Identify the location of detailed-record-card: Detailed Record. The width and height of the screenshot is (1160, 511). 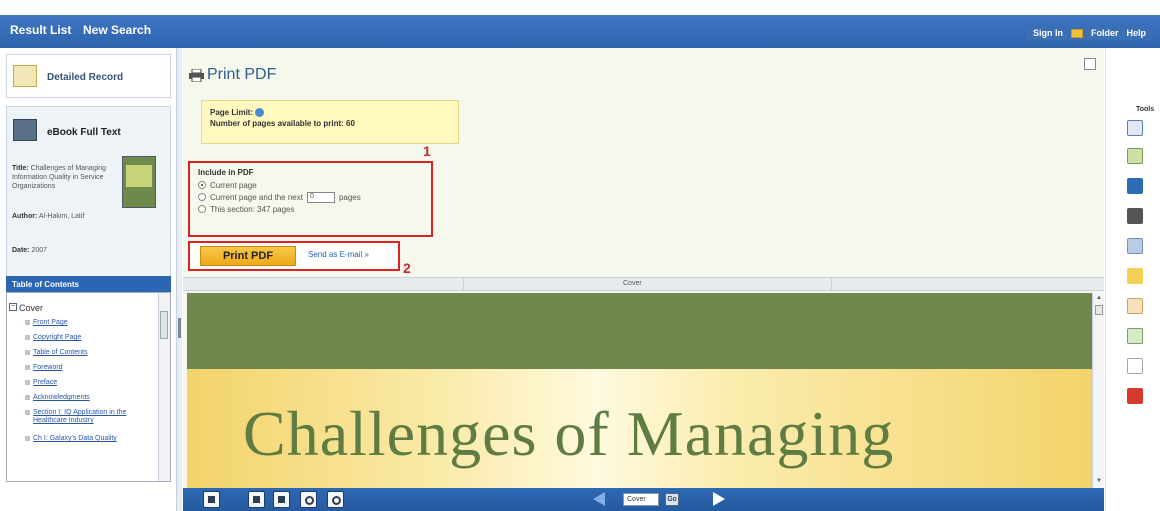
(88, 76).